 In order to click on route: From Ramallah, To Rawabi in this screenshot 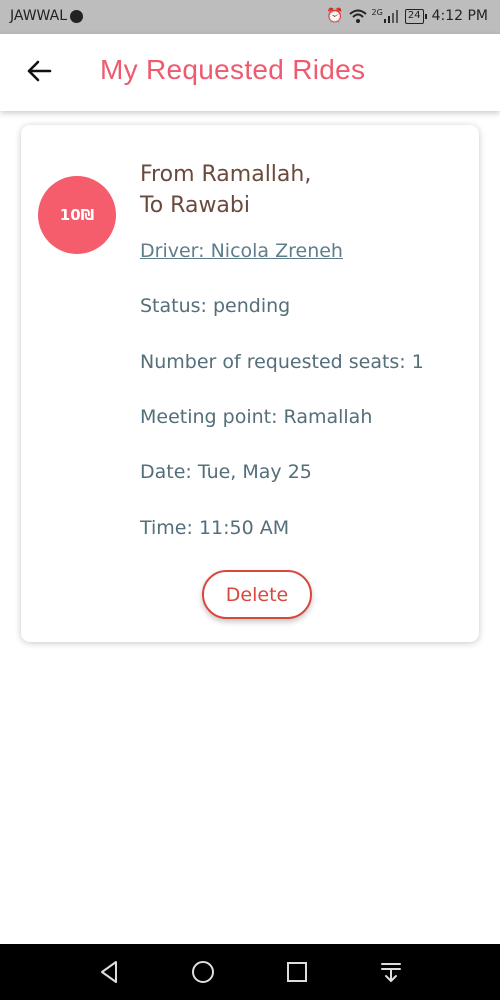, I will do `click(225, 190)`.